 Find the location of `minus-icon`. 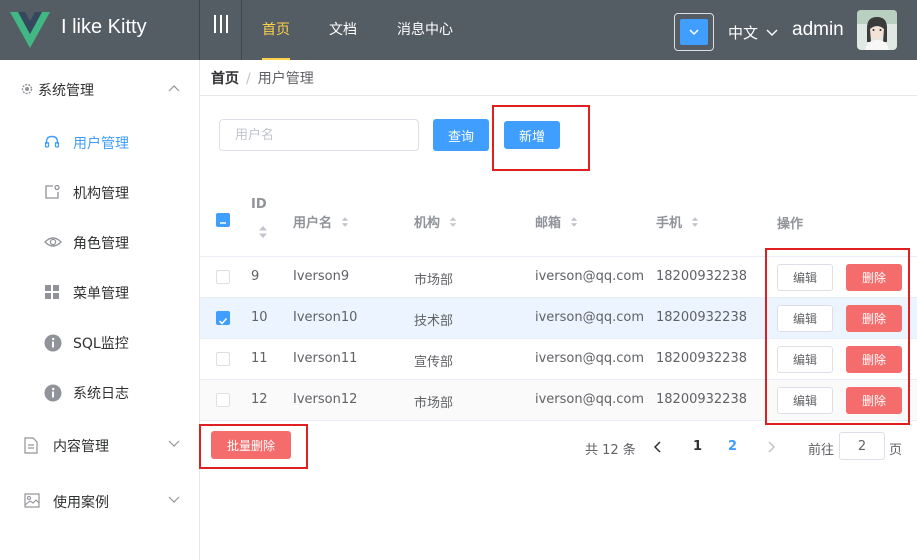

minus-icon is located at coordinates (223, 223).